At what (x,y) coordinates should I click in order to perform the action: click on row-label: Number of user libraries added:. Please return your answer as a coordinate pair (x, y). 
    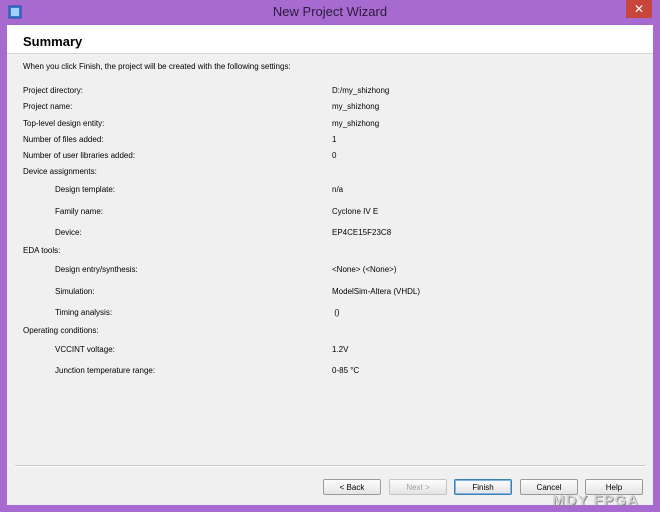
    Looking at the image, I should click on (79, 155).